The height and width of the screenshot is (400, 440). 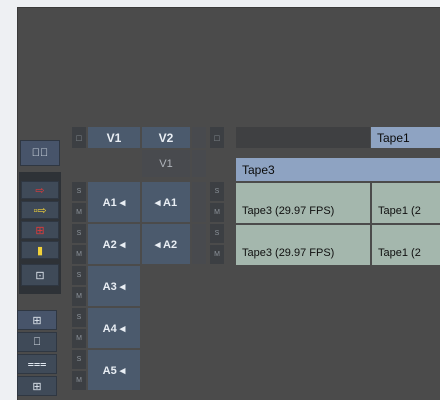 I want to click on segment-mode-button: ⊞, so click(x=37, y=320).